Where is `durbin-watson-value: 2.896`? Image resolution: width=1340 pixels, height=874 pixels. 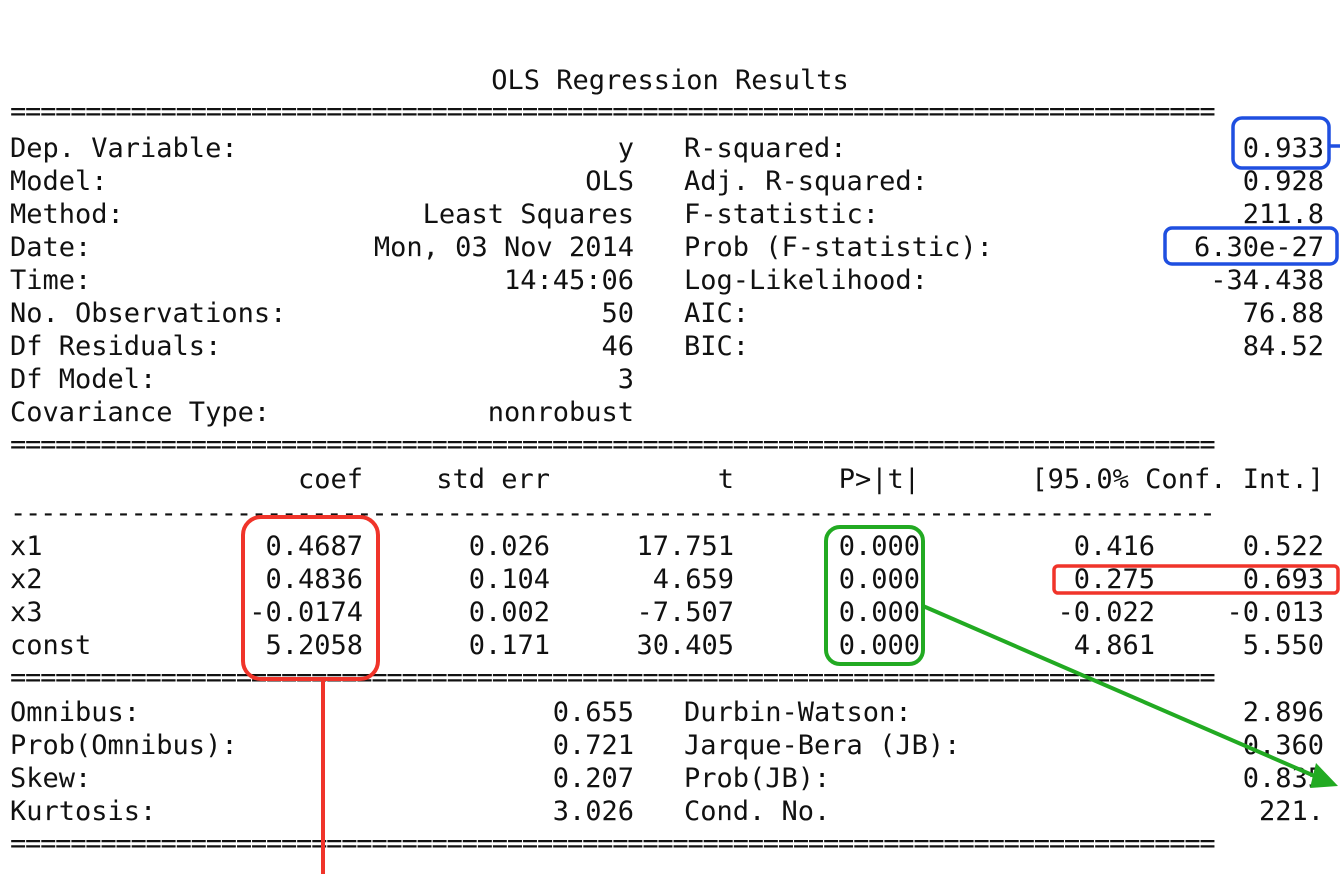 durbin-watson-value: 2.896 is located at coordinates (1283, 712).